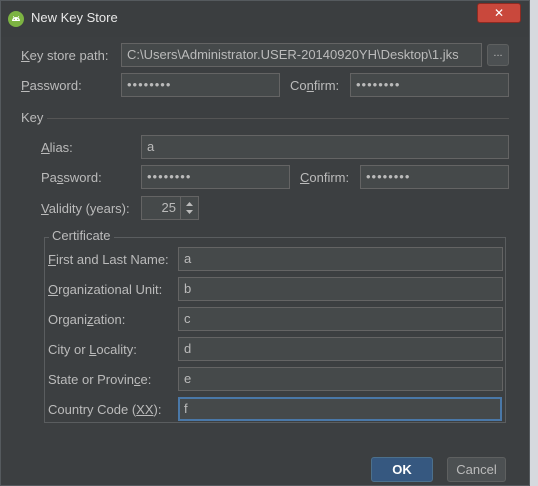 The height and width of the screenshot is (486, 538). I want to click on country-code-label: Country Code (XX):, so click(105, 409).